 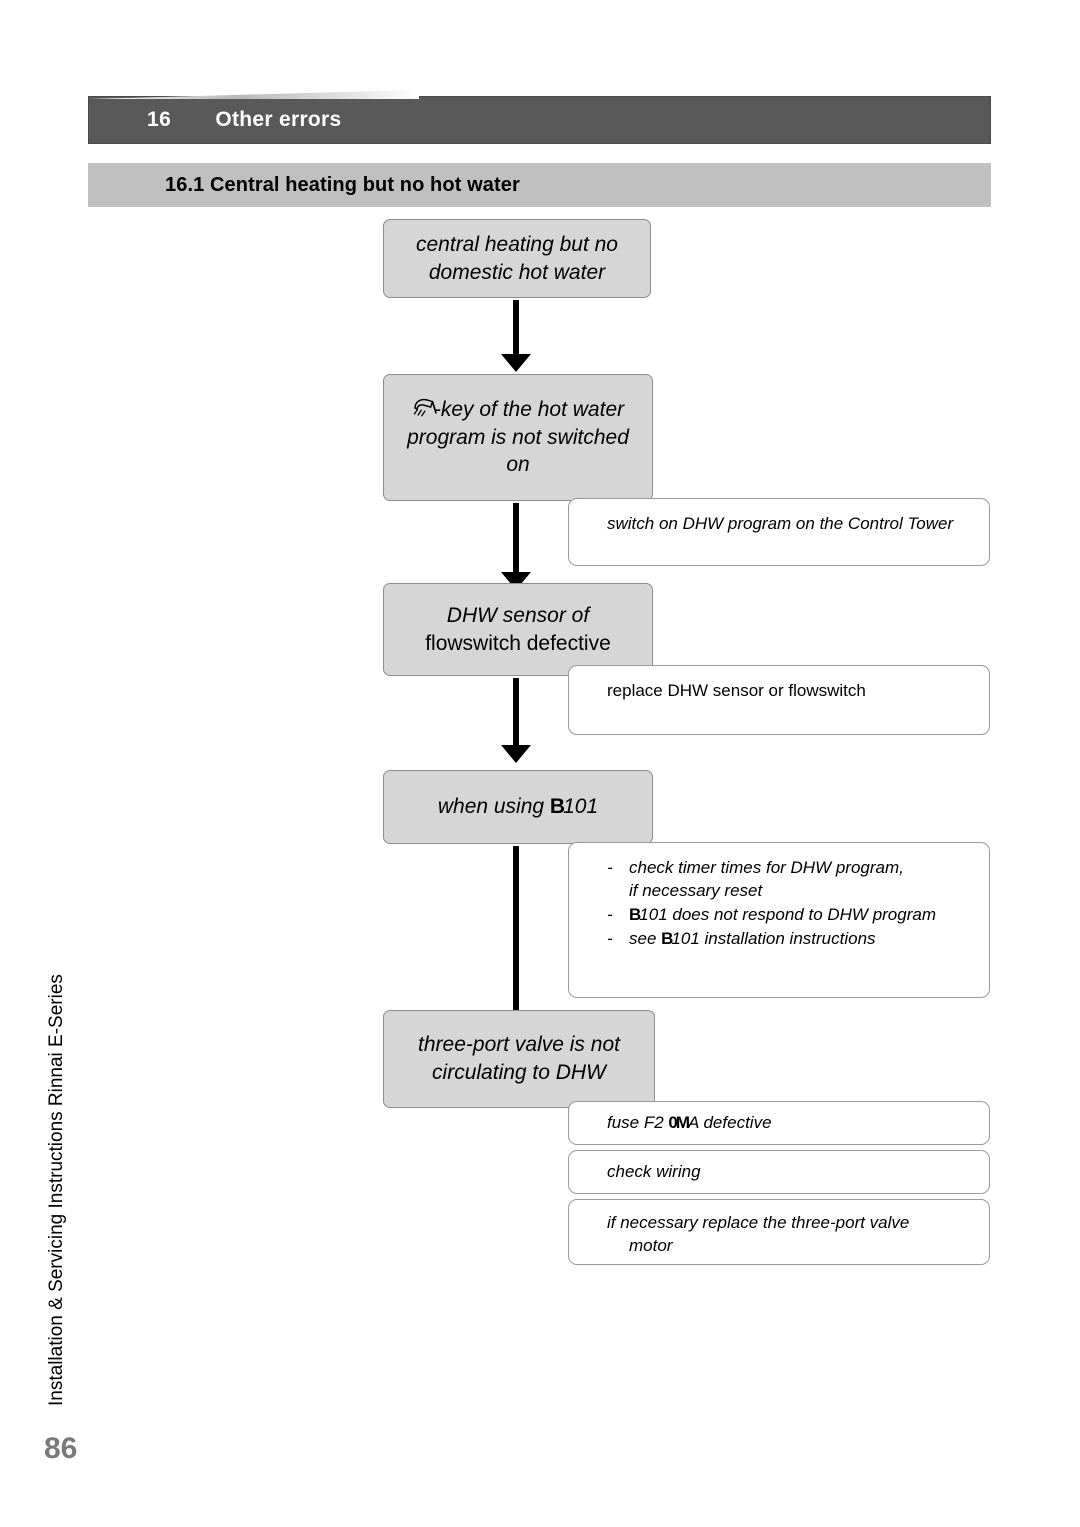 I want to click on flow-node-dhw-sensor-line1: DHW sensor of, so click(x=518, y=615).